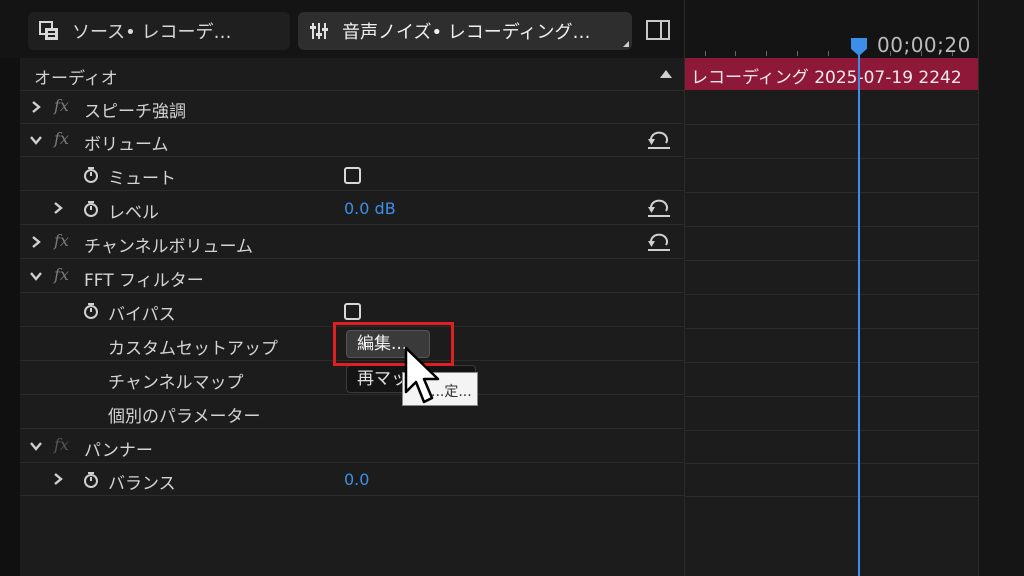 The height and width of the screenshot is (576, 1024). Describe the element at coordinates (352, 446) in the screenshot. I see `effect-row-panner: fx パンナー` at that location.